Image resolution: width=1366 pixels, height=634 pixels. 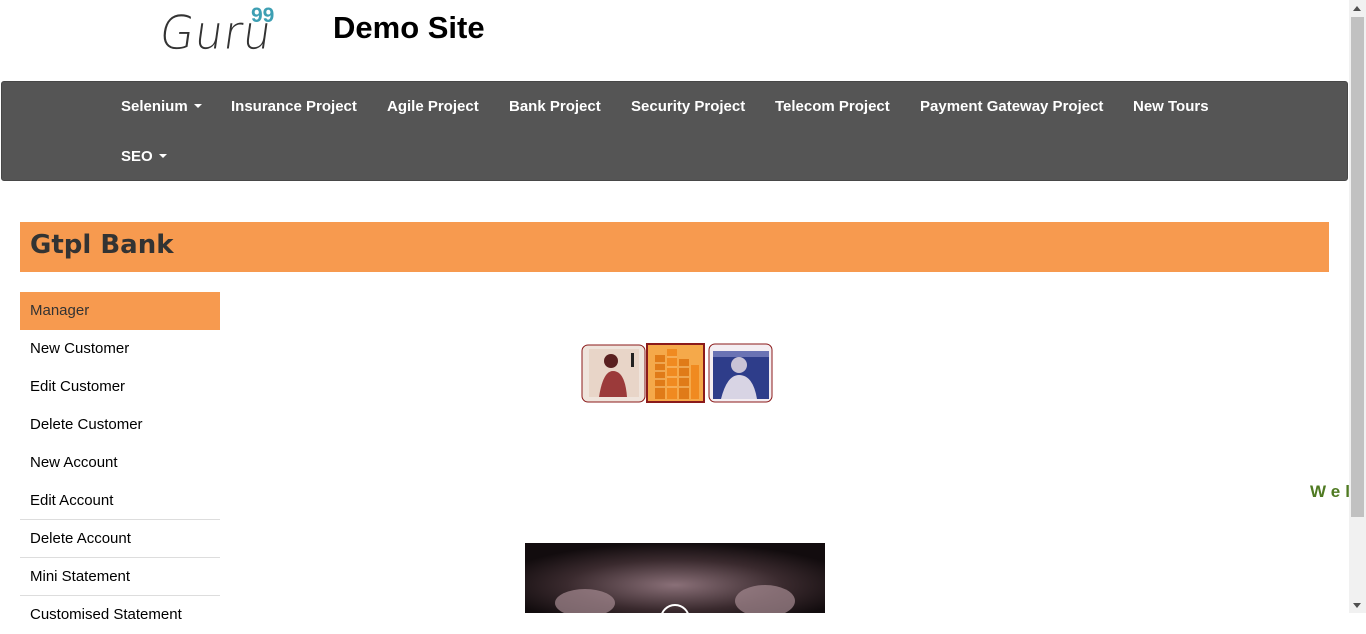 I want to click on sidebar-item-customised-statement: Customised Statement, so click(x=120, y=615).